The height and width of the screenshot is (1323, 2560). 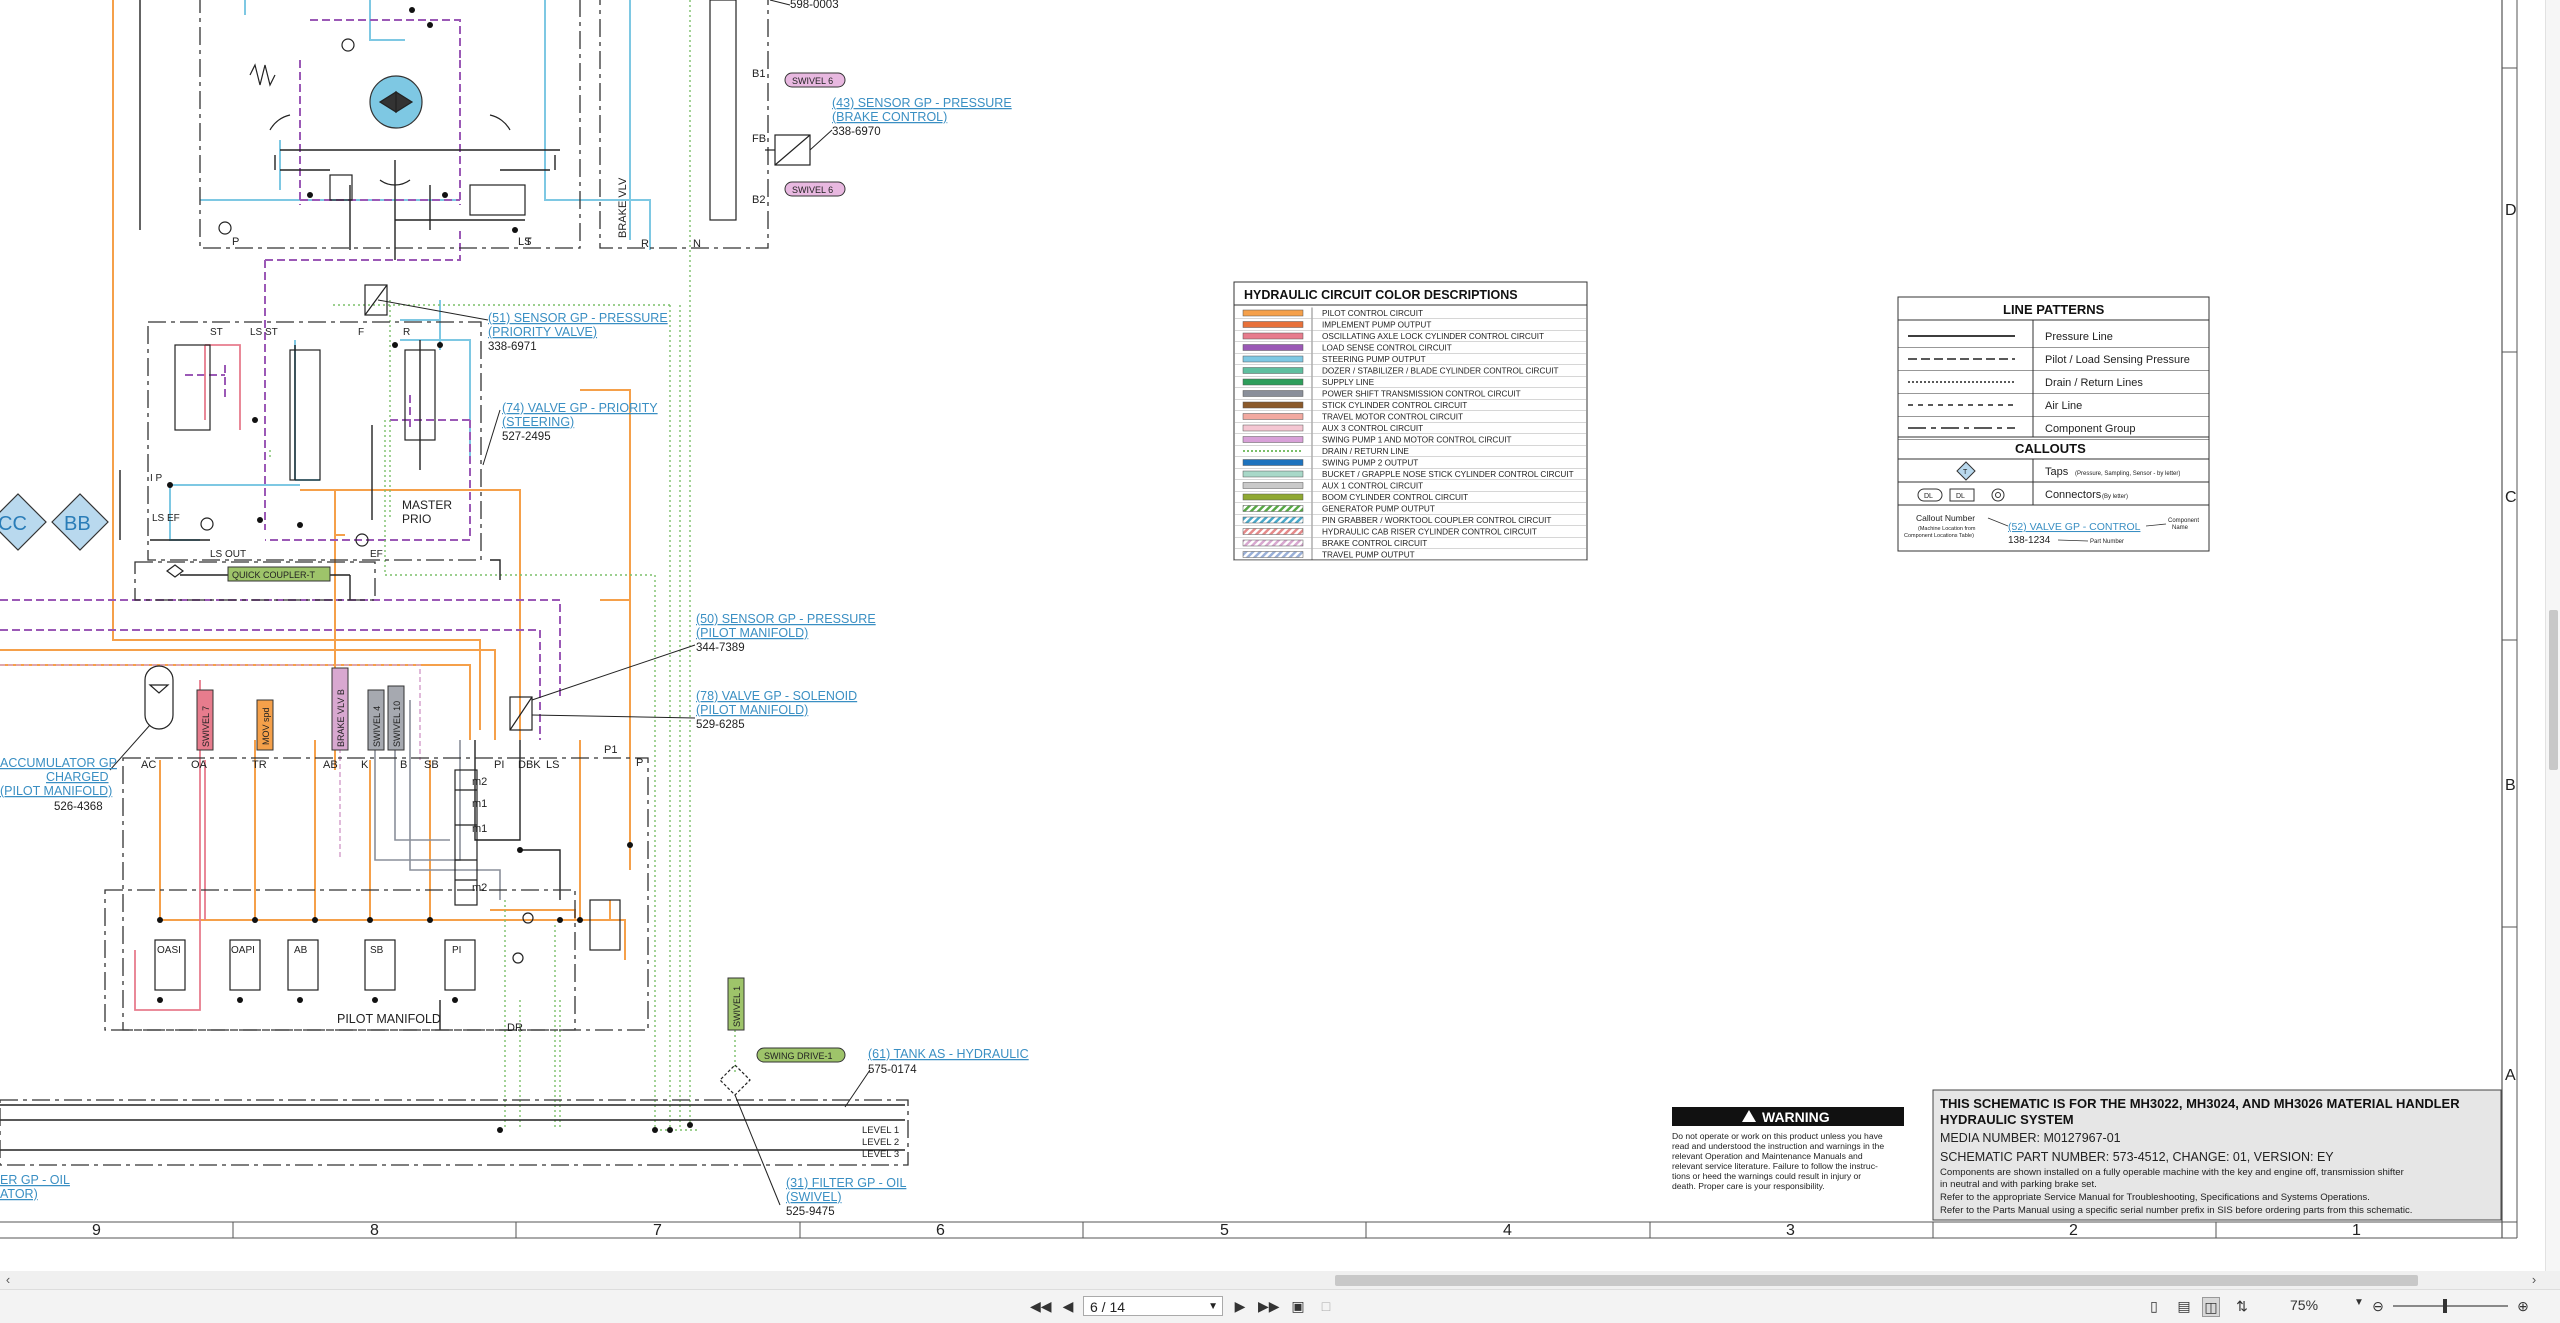 What do you see at coordinates (376, 720) in the screenshot?
I see `swivel-4-tag: SWIVEL 4` at bounding box center [376, 720].